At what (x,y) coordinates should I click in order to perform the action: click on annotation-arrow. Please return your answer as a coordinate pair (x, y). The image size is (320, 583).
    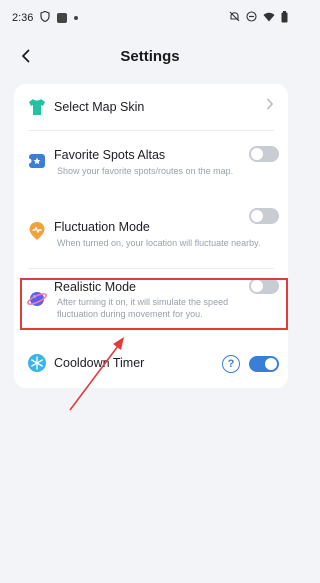
    Looking at the image, I should click on (96, 374).